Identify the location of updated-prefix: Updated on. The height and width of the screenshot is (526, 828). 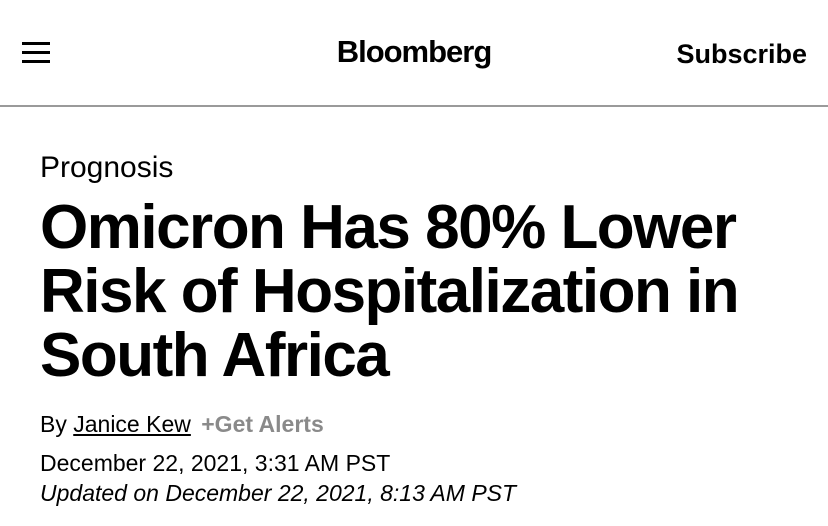
(99, 493).